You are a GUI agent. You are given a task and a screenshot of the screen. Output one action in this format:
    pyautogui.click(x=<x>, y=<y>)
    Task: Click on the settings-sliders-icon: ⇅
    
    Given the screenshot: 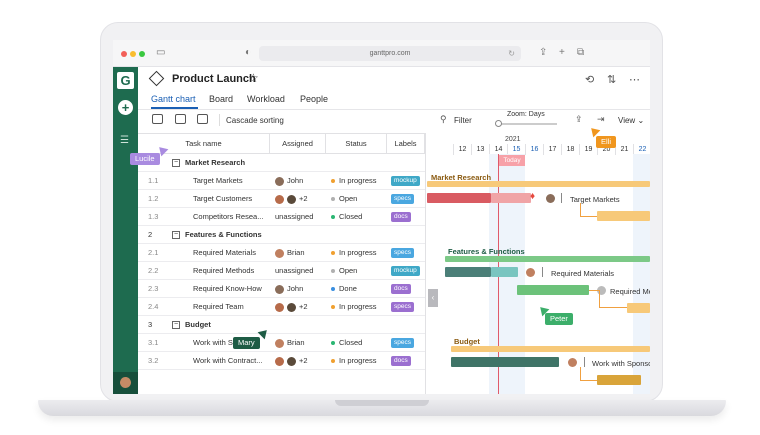 What is the action you would take?
    pyautogui.click(x=611, y=79)
    